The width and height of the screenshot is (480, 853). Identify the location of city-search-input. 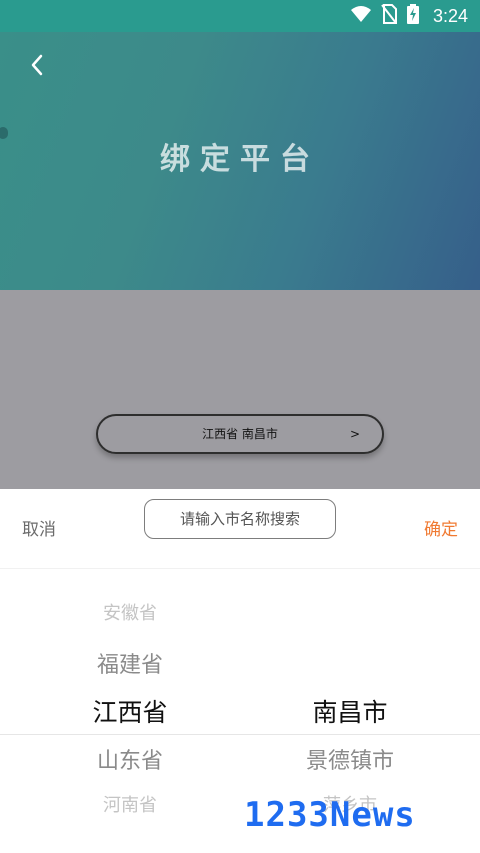
(240, 519).